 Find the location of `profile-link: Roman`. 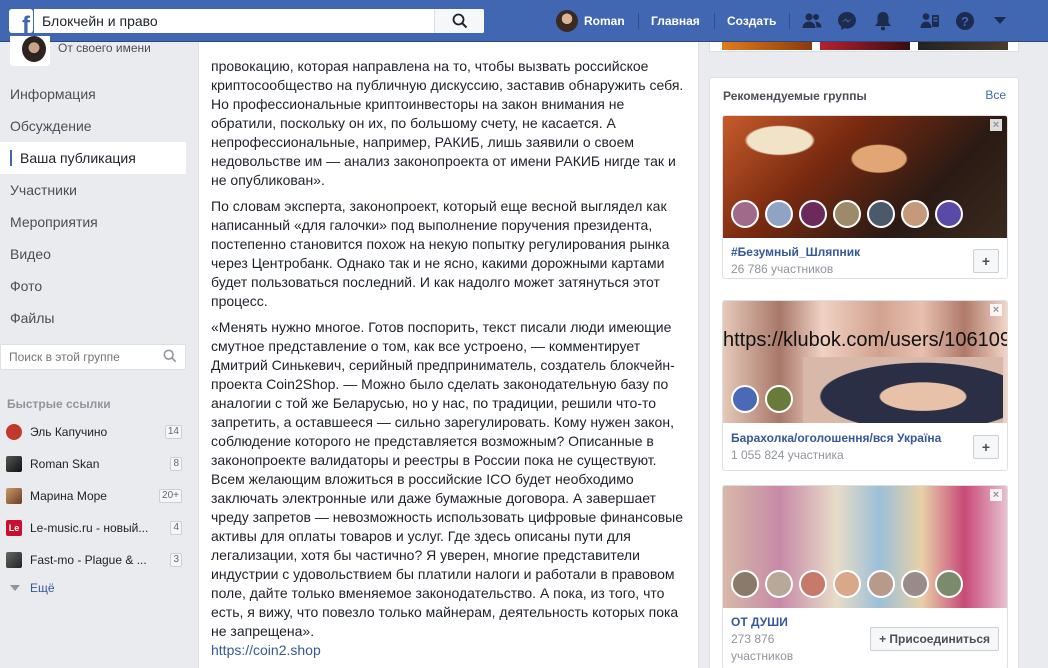

profile-link: Roman is located at coordinates (590, 21).